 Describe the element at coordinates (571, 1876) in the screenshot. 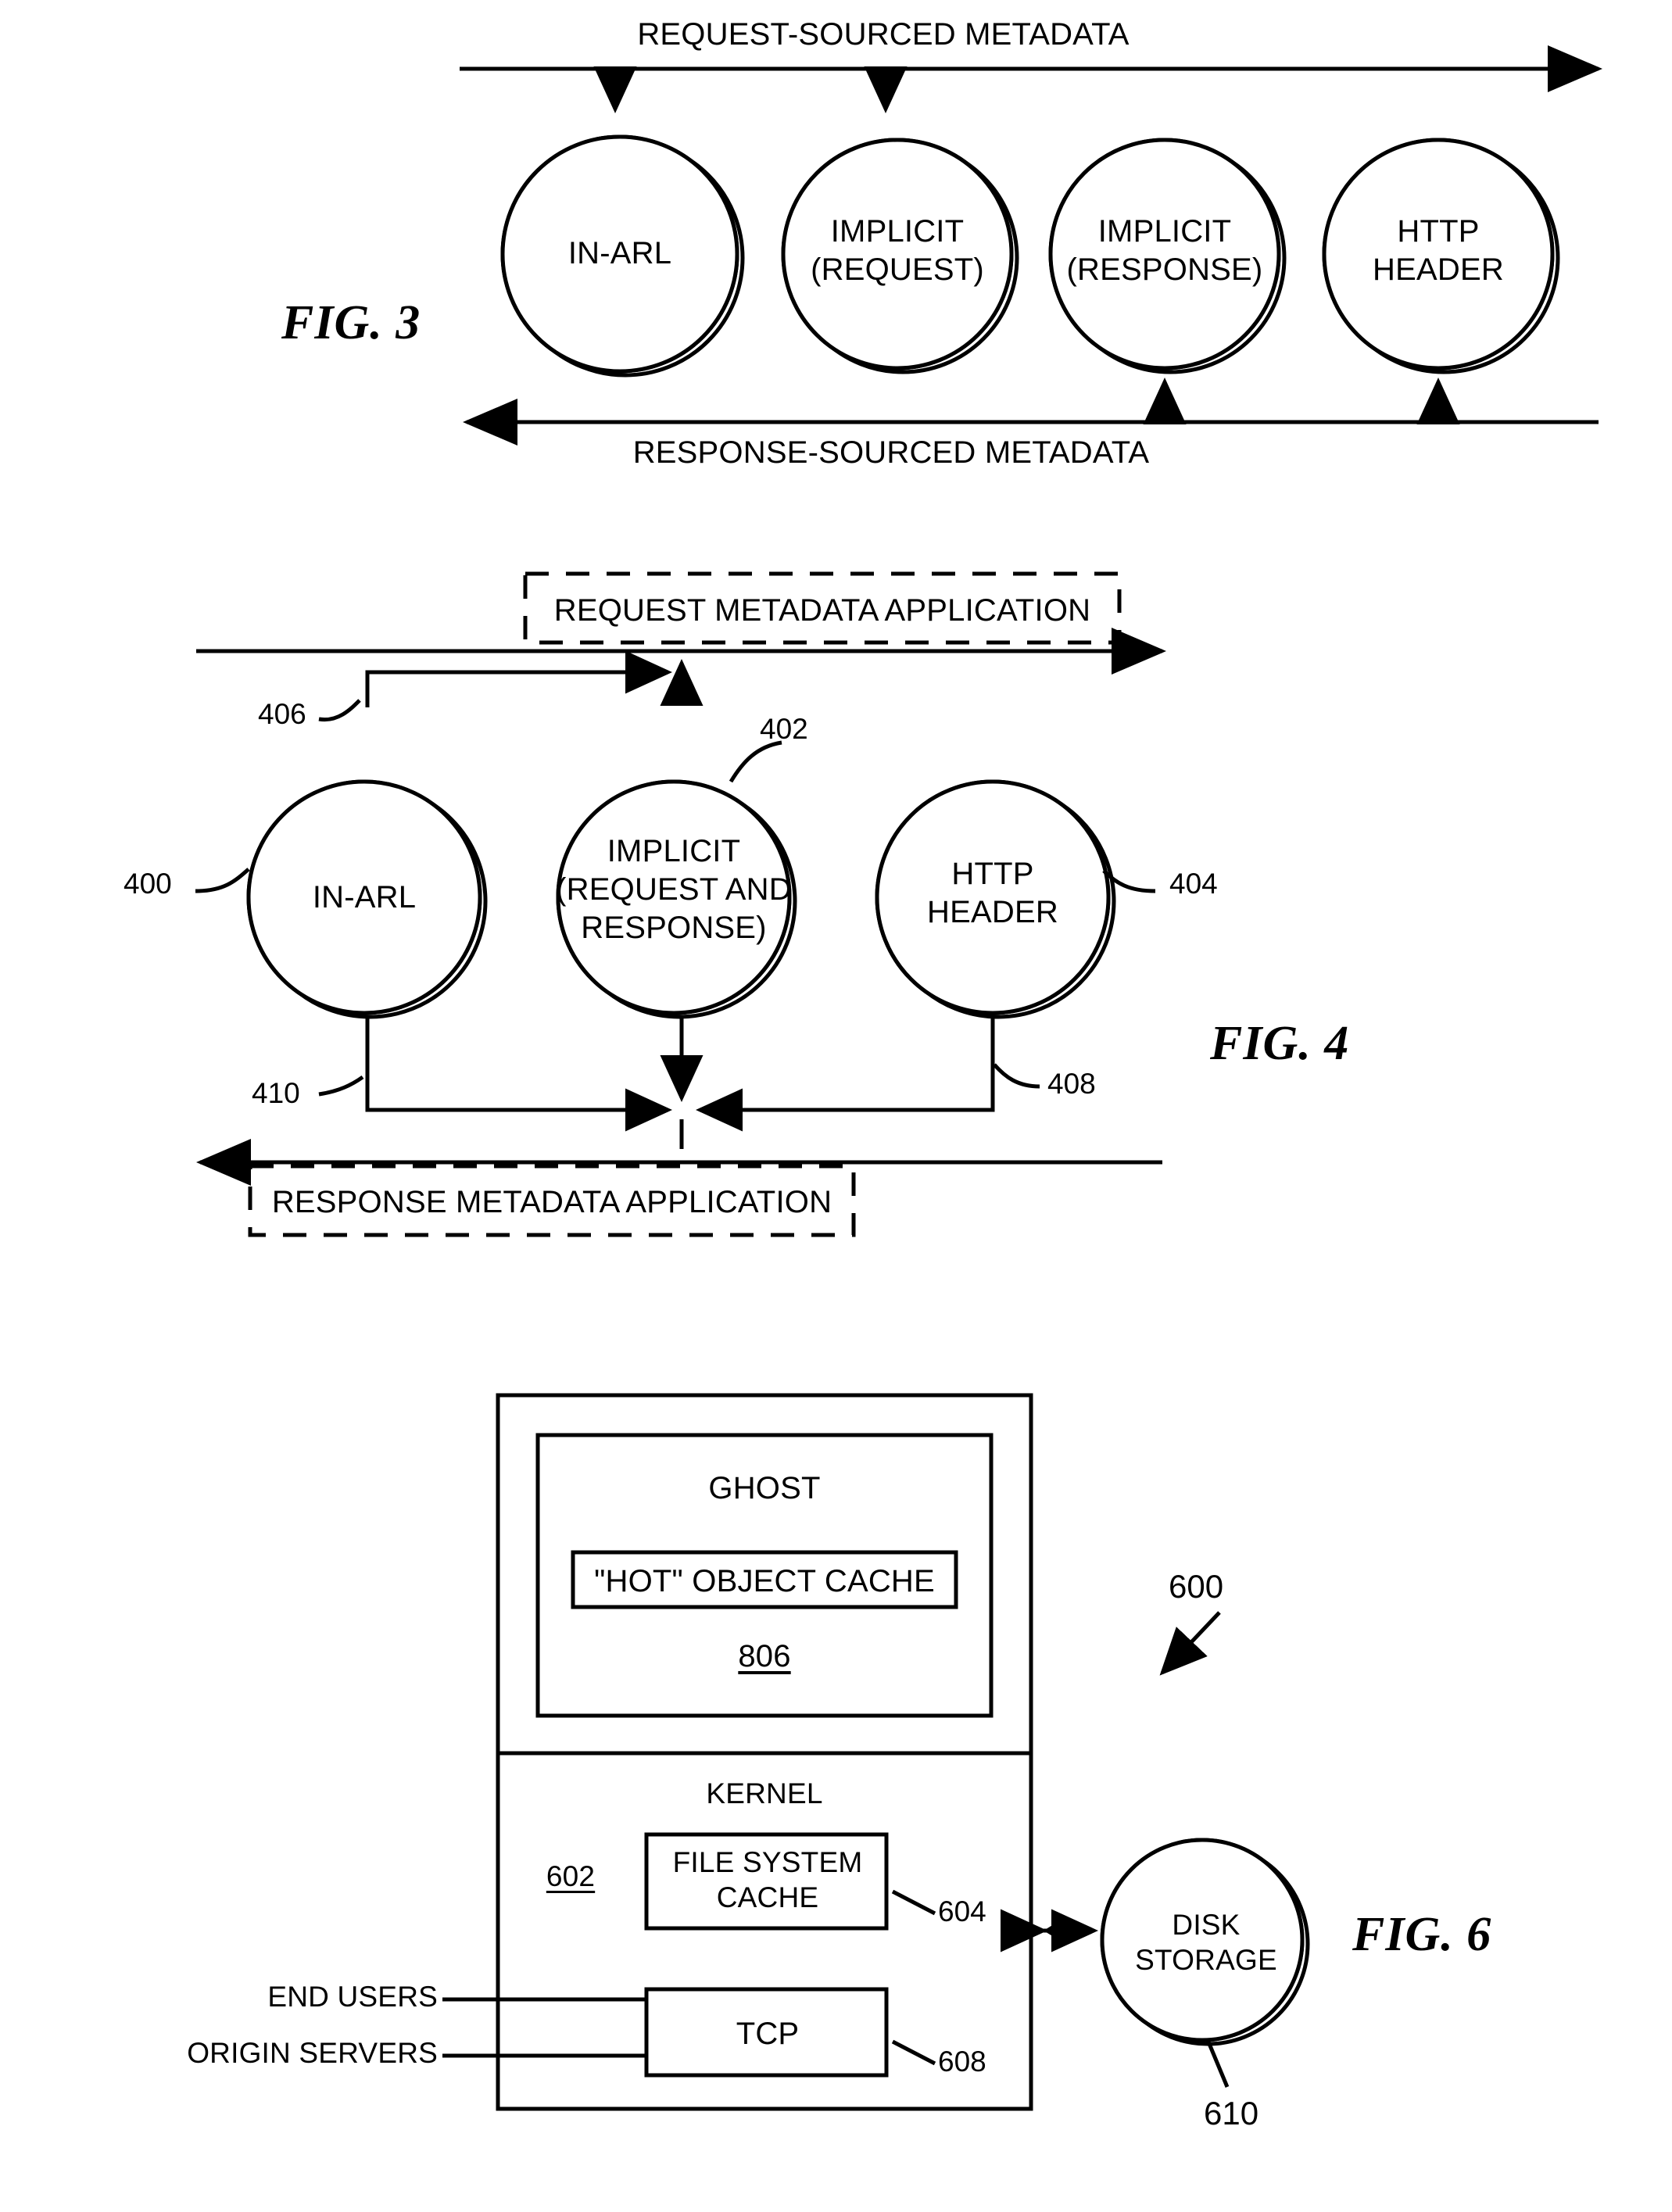

I see `fig6-kernel-ref: 602` at that location.